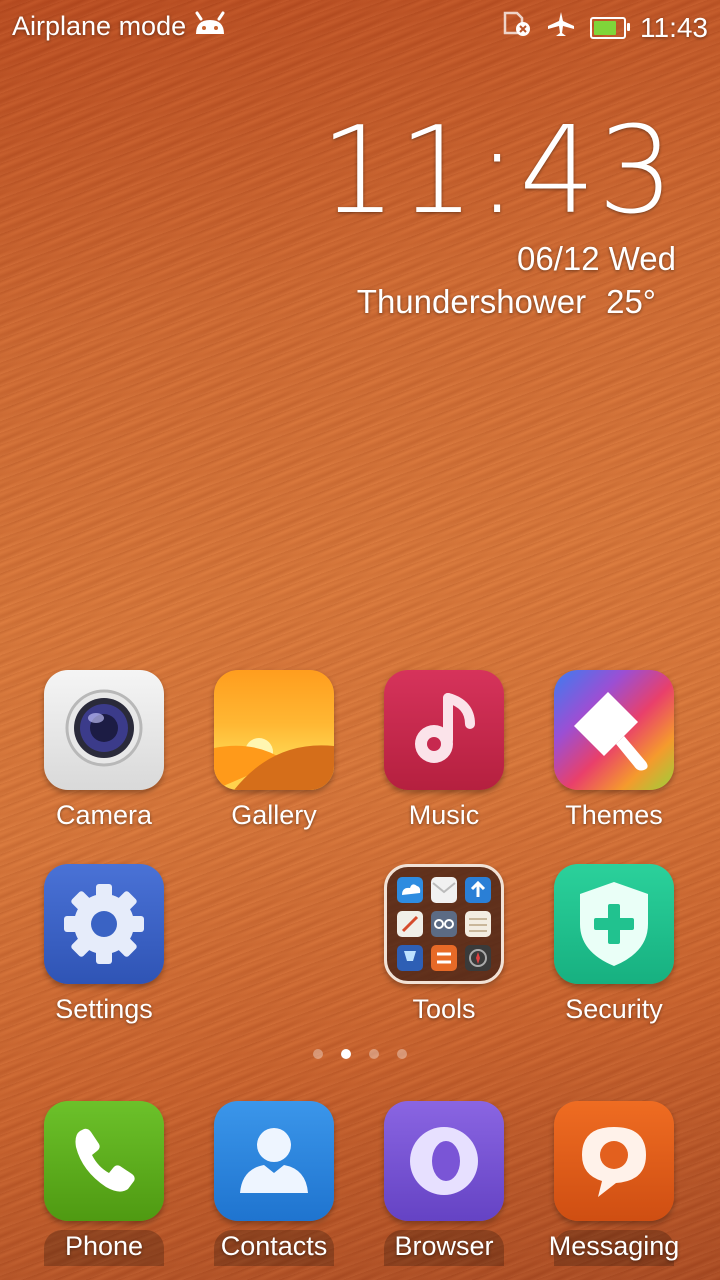 The height and width of the screenshot is (1280, 720). I want to click on clock-widget-date: 06/12 Wed, so click(596, 258).